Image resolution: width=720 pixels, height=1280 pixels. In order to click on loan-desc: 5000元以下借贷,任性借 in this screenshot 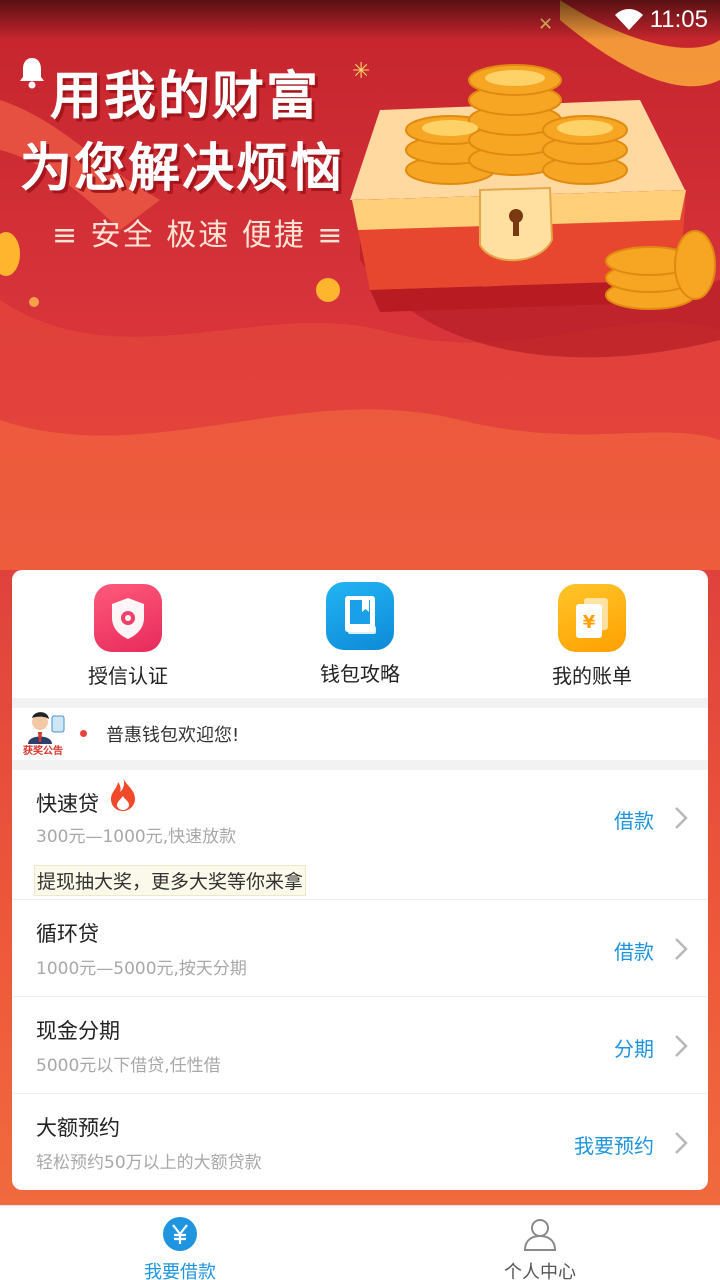, I will do `click(128, 1066)`.